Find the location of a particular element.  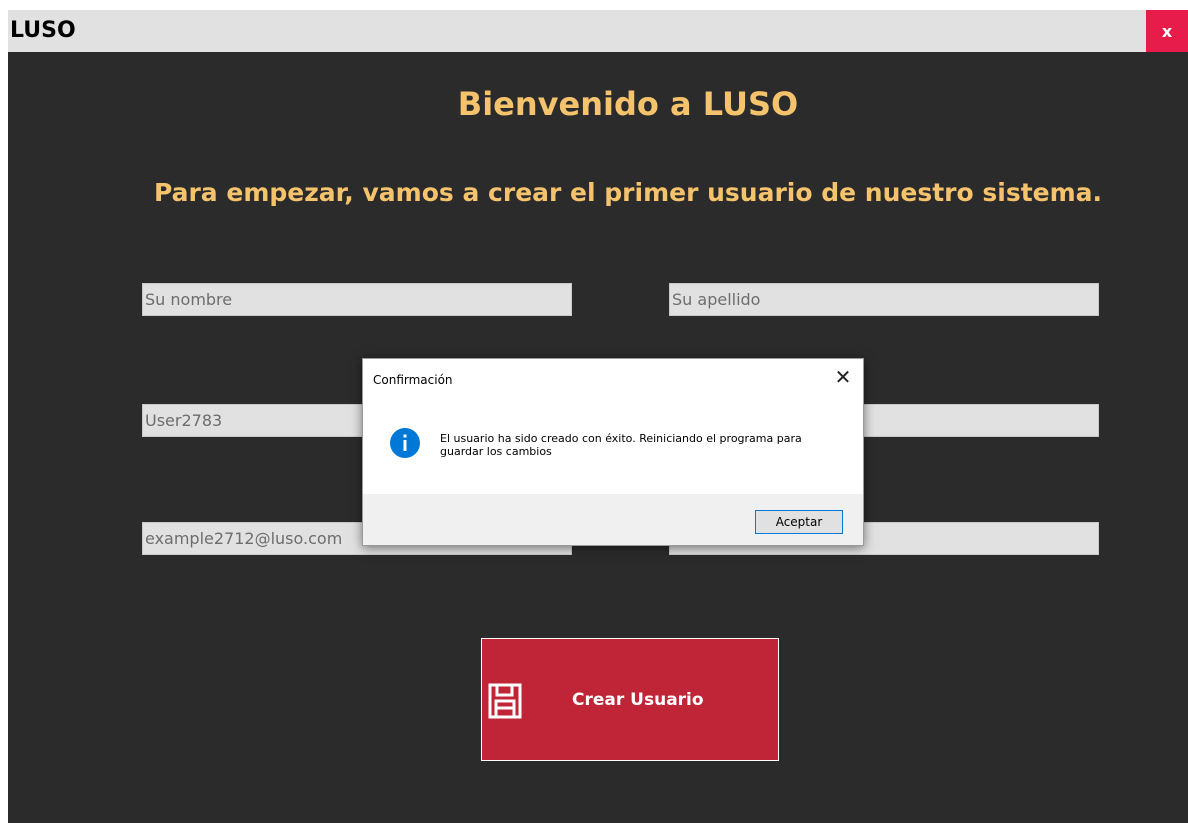

create-user-button: Crear Usuario is located at coordinates (630, 699).